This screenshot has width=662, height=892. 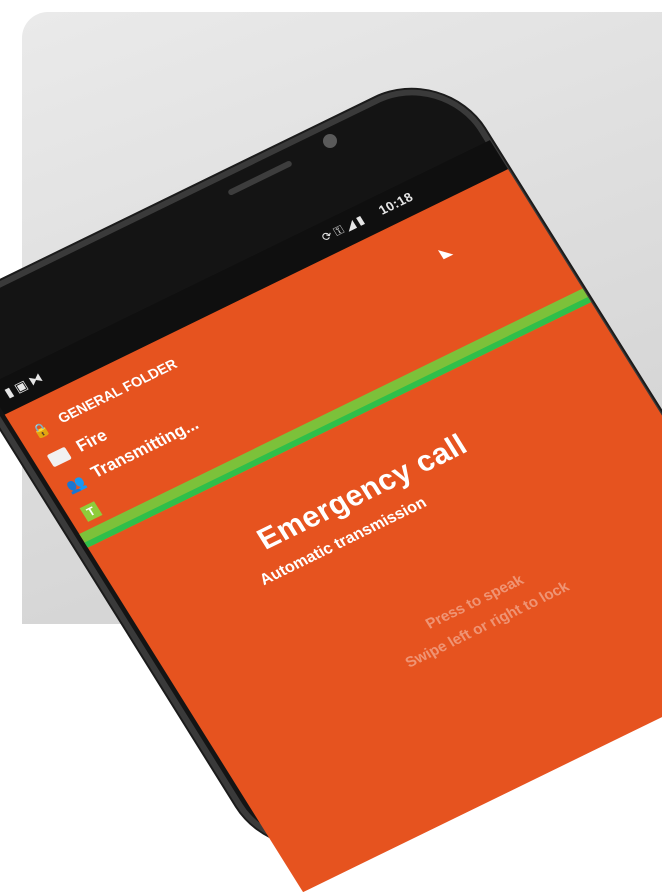 I want to click on front-camera, so click(x=330, y=141).